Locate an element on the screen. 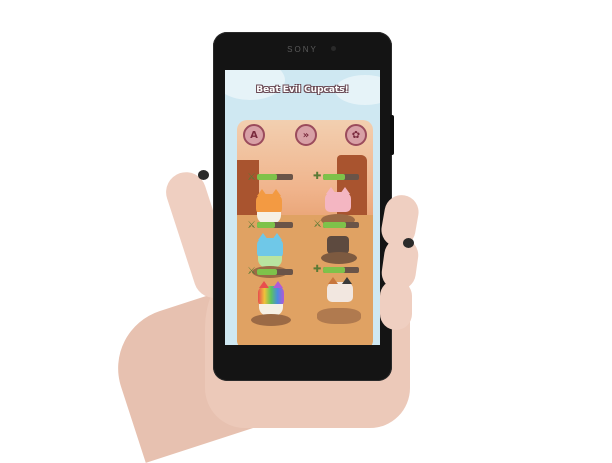 The width and height of the screenshot is (612, 463). desert-rock is located at coordinates (339, 316).